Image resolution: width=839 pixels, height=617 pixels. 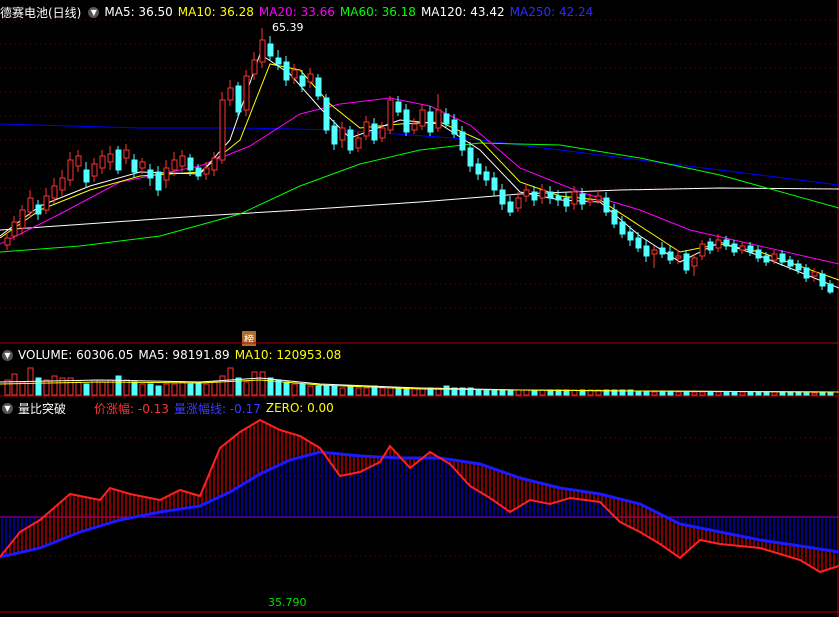 What do you see at coordinates (40, 12) in the screenshot?
I see `stock-title: 德赛电池(日线)` at bounding box center [40, 12].